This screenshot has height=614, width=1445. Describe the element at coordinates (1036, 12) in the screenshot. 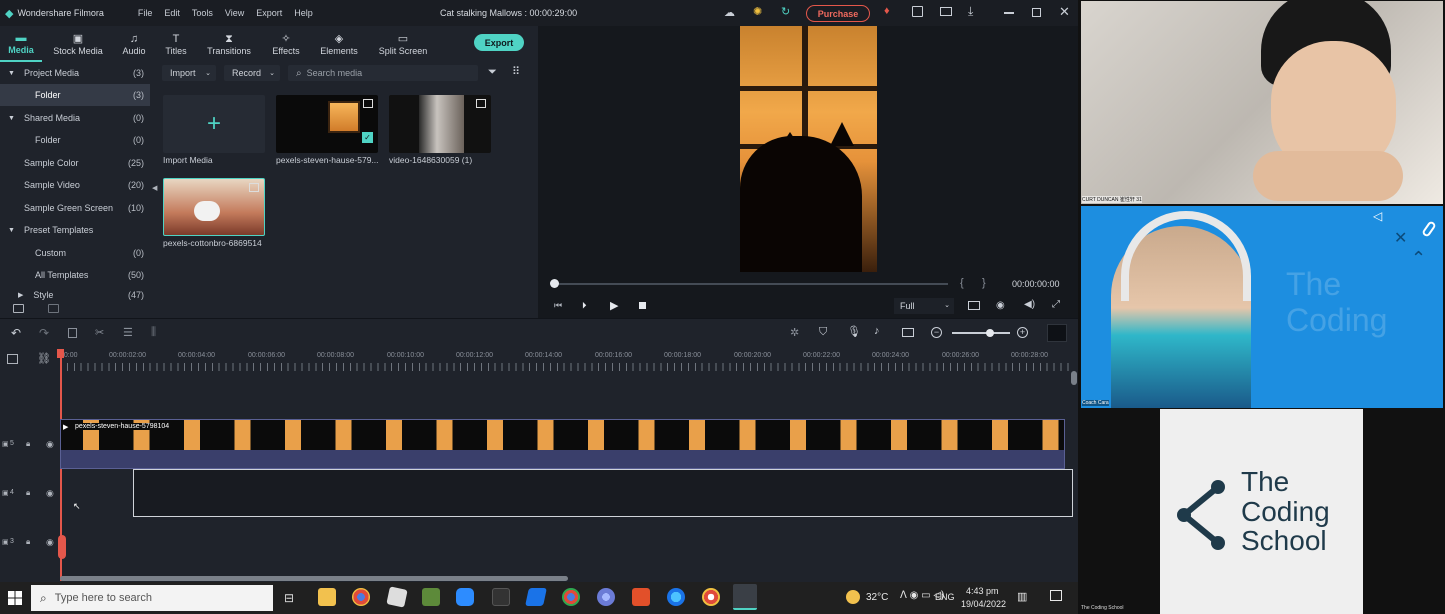

I see `restore-icon` at that location.